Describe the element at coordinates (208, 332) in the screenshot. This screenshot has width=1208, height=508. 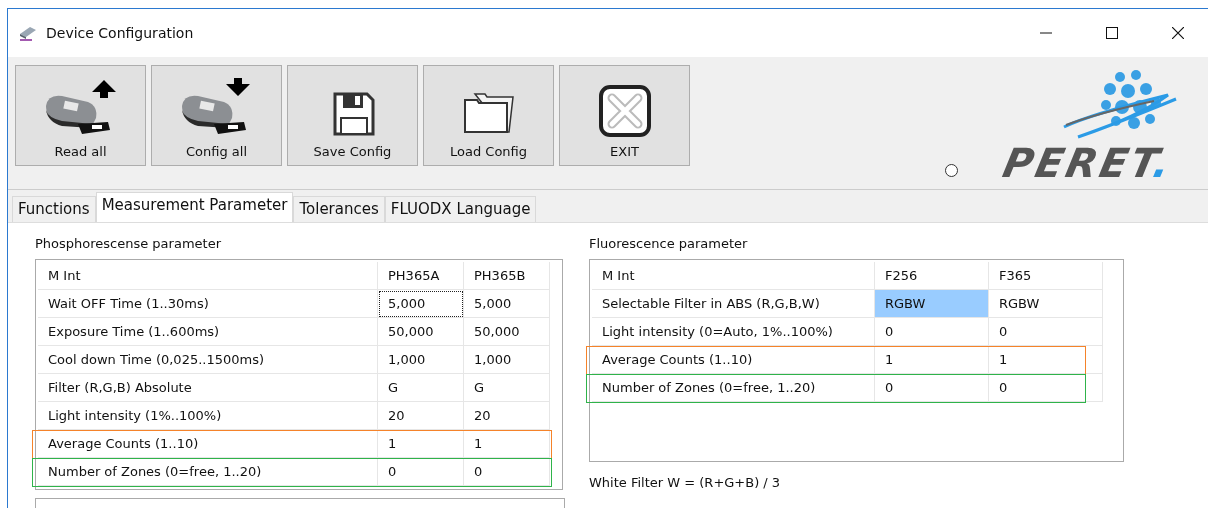
I see `table-cell: Exposure Time (1..600ms)` at that location.